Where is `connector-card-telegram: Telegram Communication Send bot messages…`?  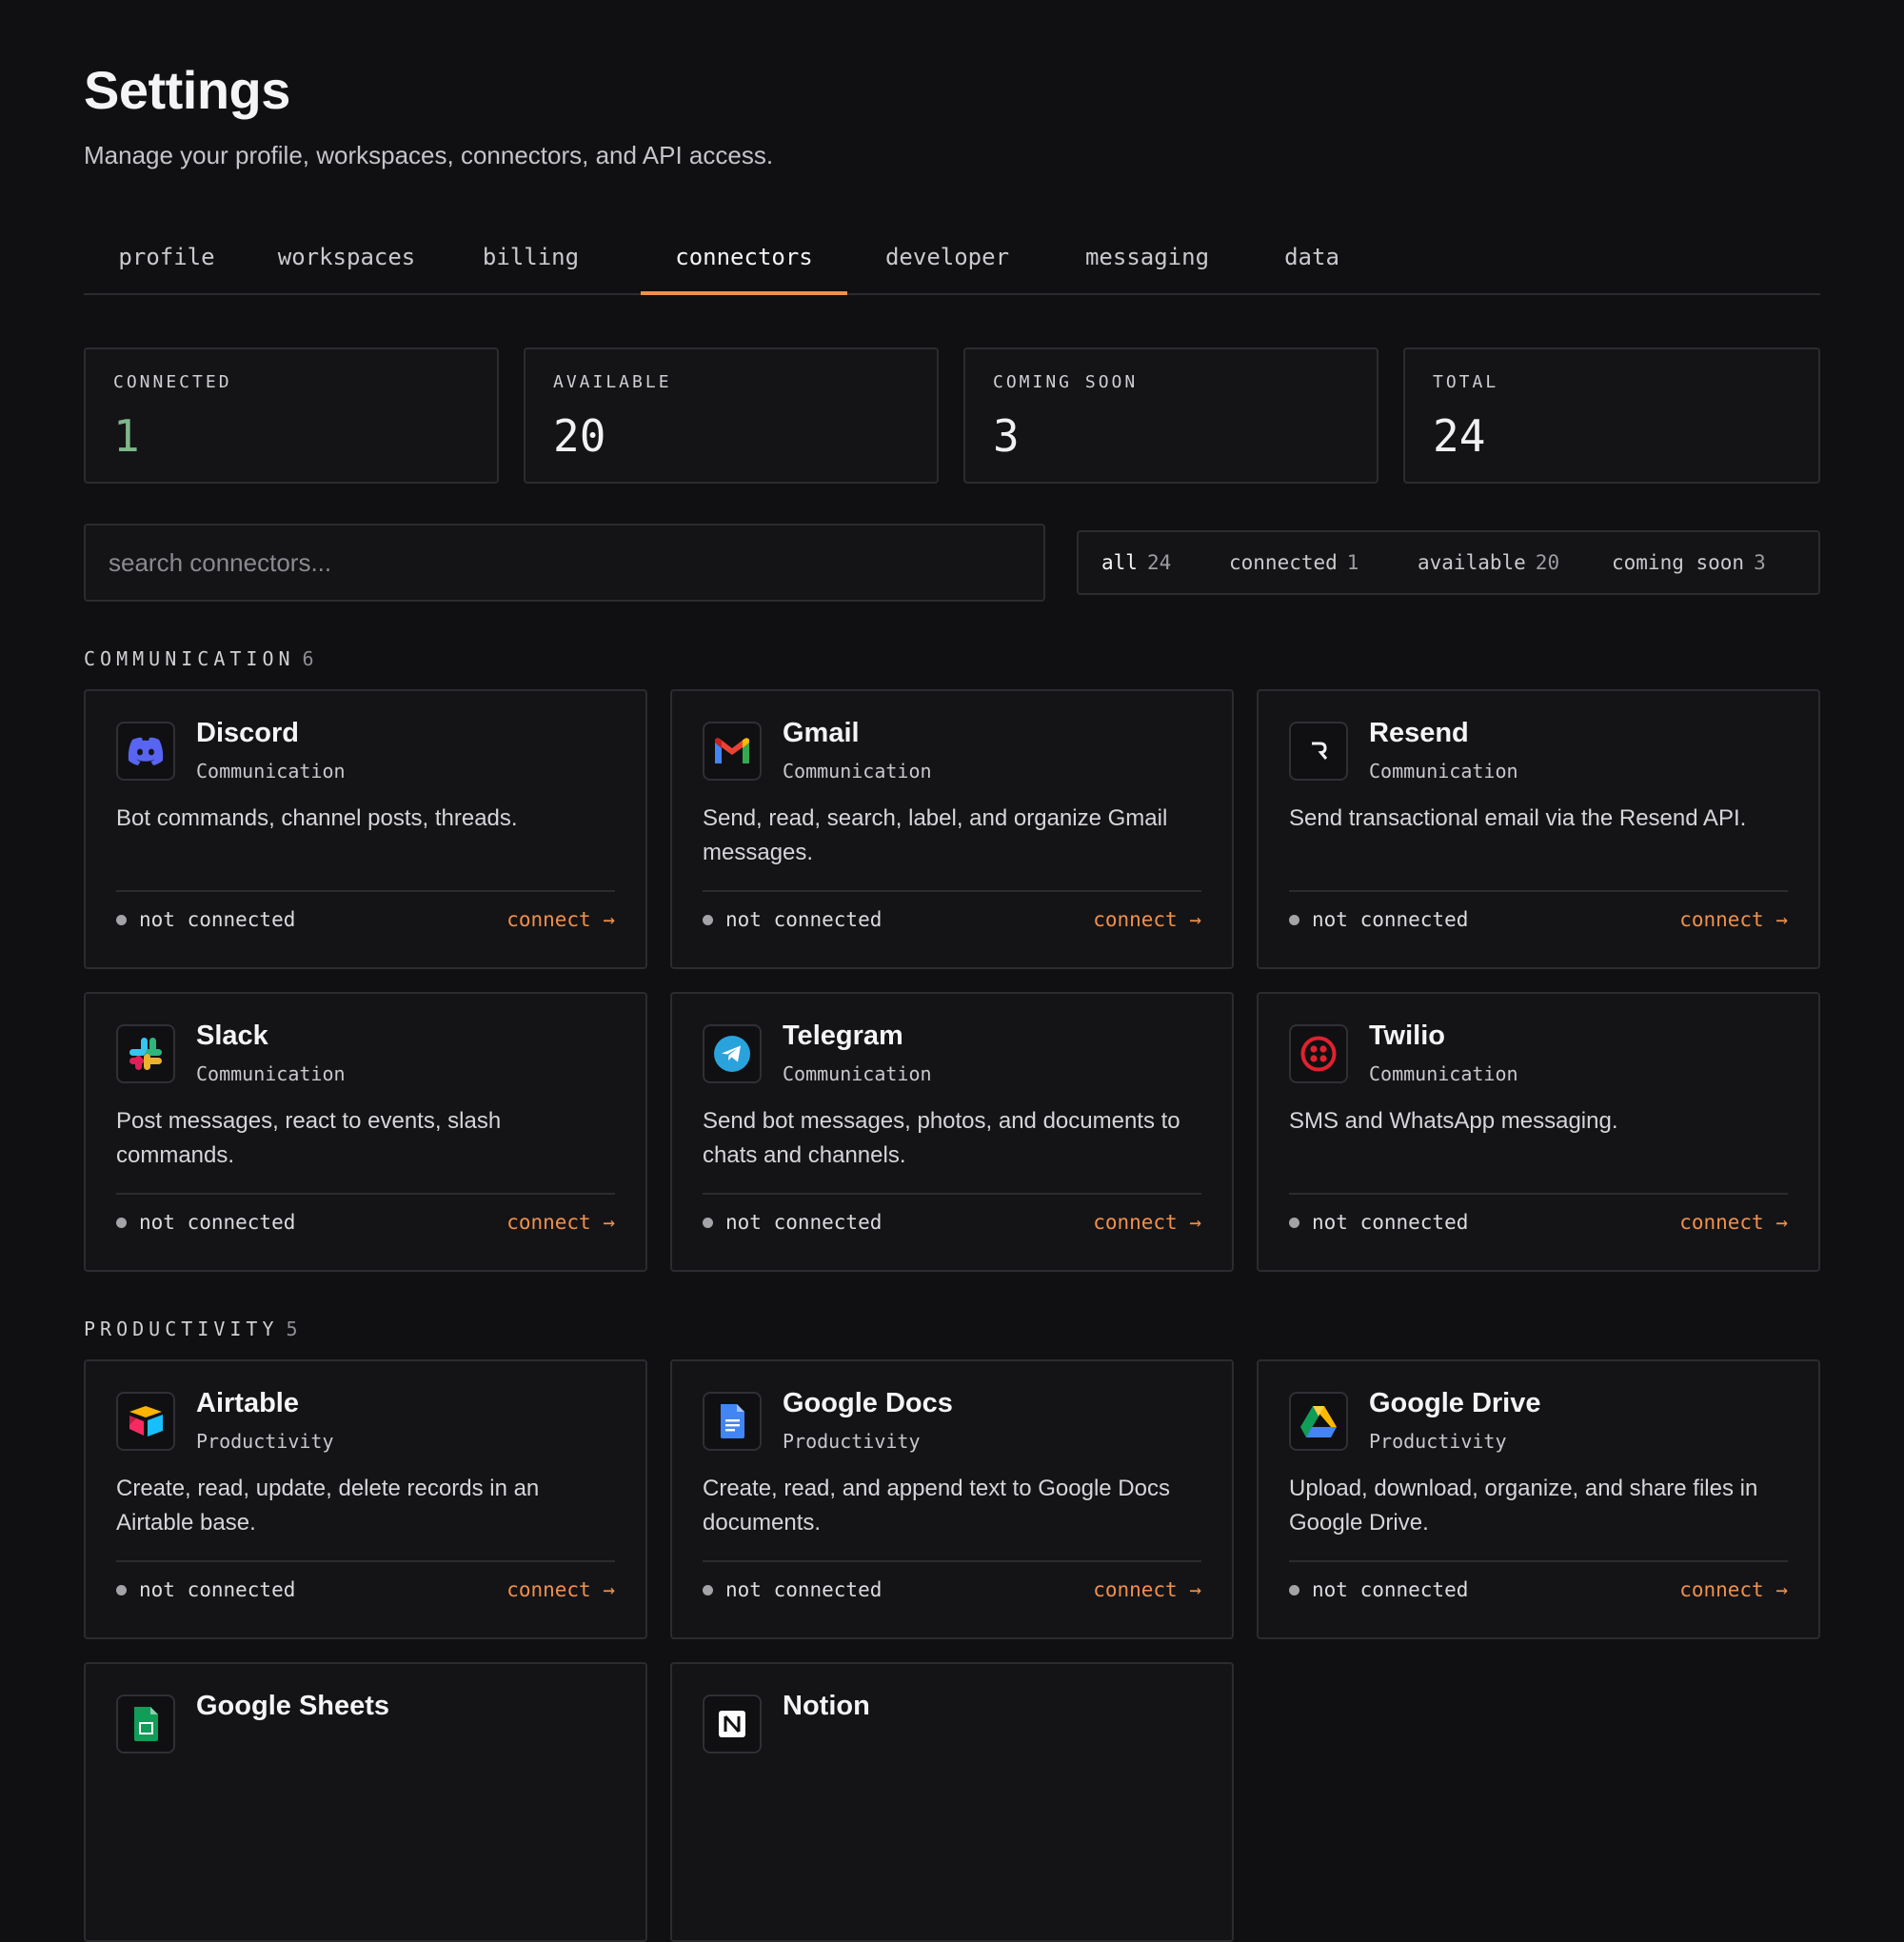 connector-card-telegram: Telegram Communication Send bot messages… is located at coordinates (952, 1132).